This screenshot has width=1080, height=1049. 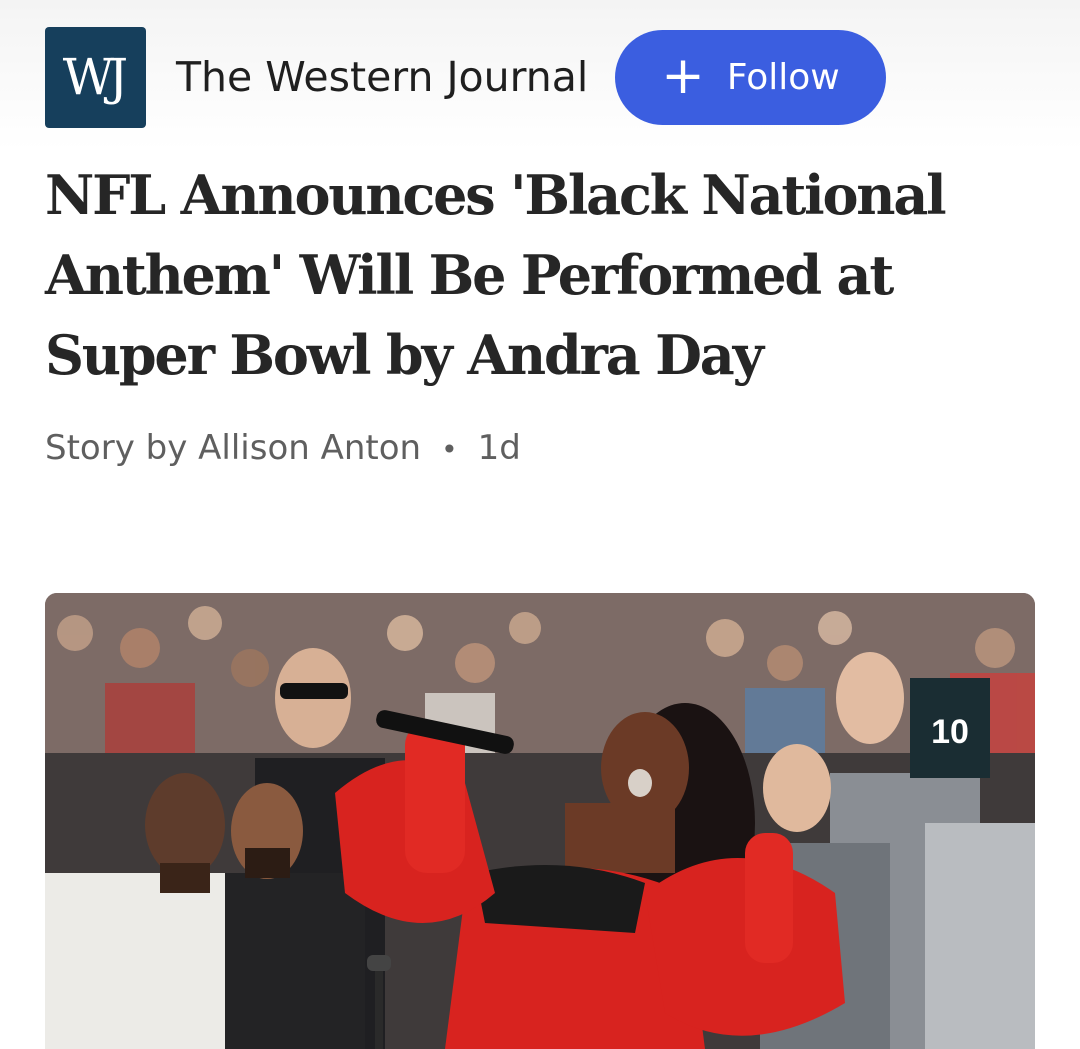 What do you see at coordinates (382, 77) in the screenshot?
I see `publisher-name: The Western Journal` at bounding box center [382, 77].